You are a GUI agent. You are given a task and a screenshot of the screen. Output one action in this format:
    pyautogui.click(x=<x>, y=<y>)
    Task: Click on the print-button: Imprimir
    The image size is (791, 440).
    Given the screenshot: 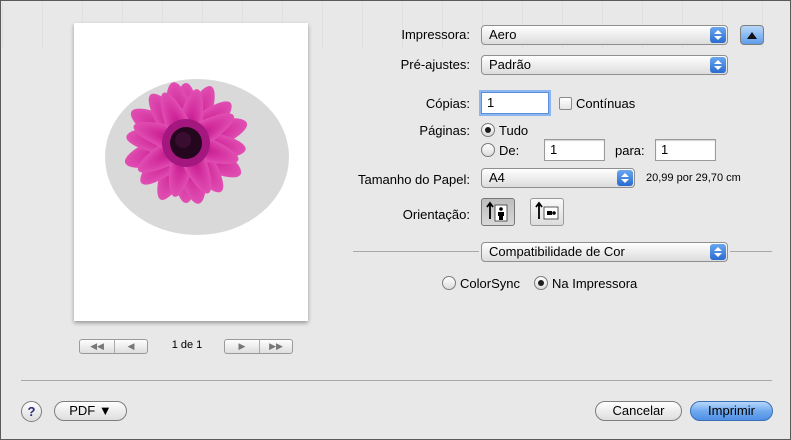 What is the action you would take?
    pyautogui.click(x=731, y=411)
    